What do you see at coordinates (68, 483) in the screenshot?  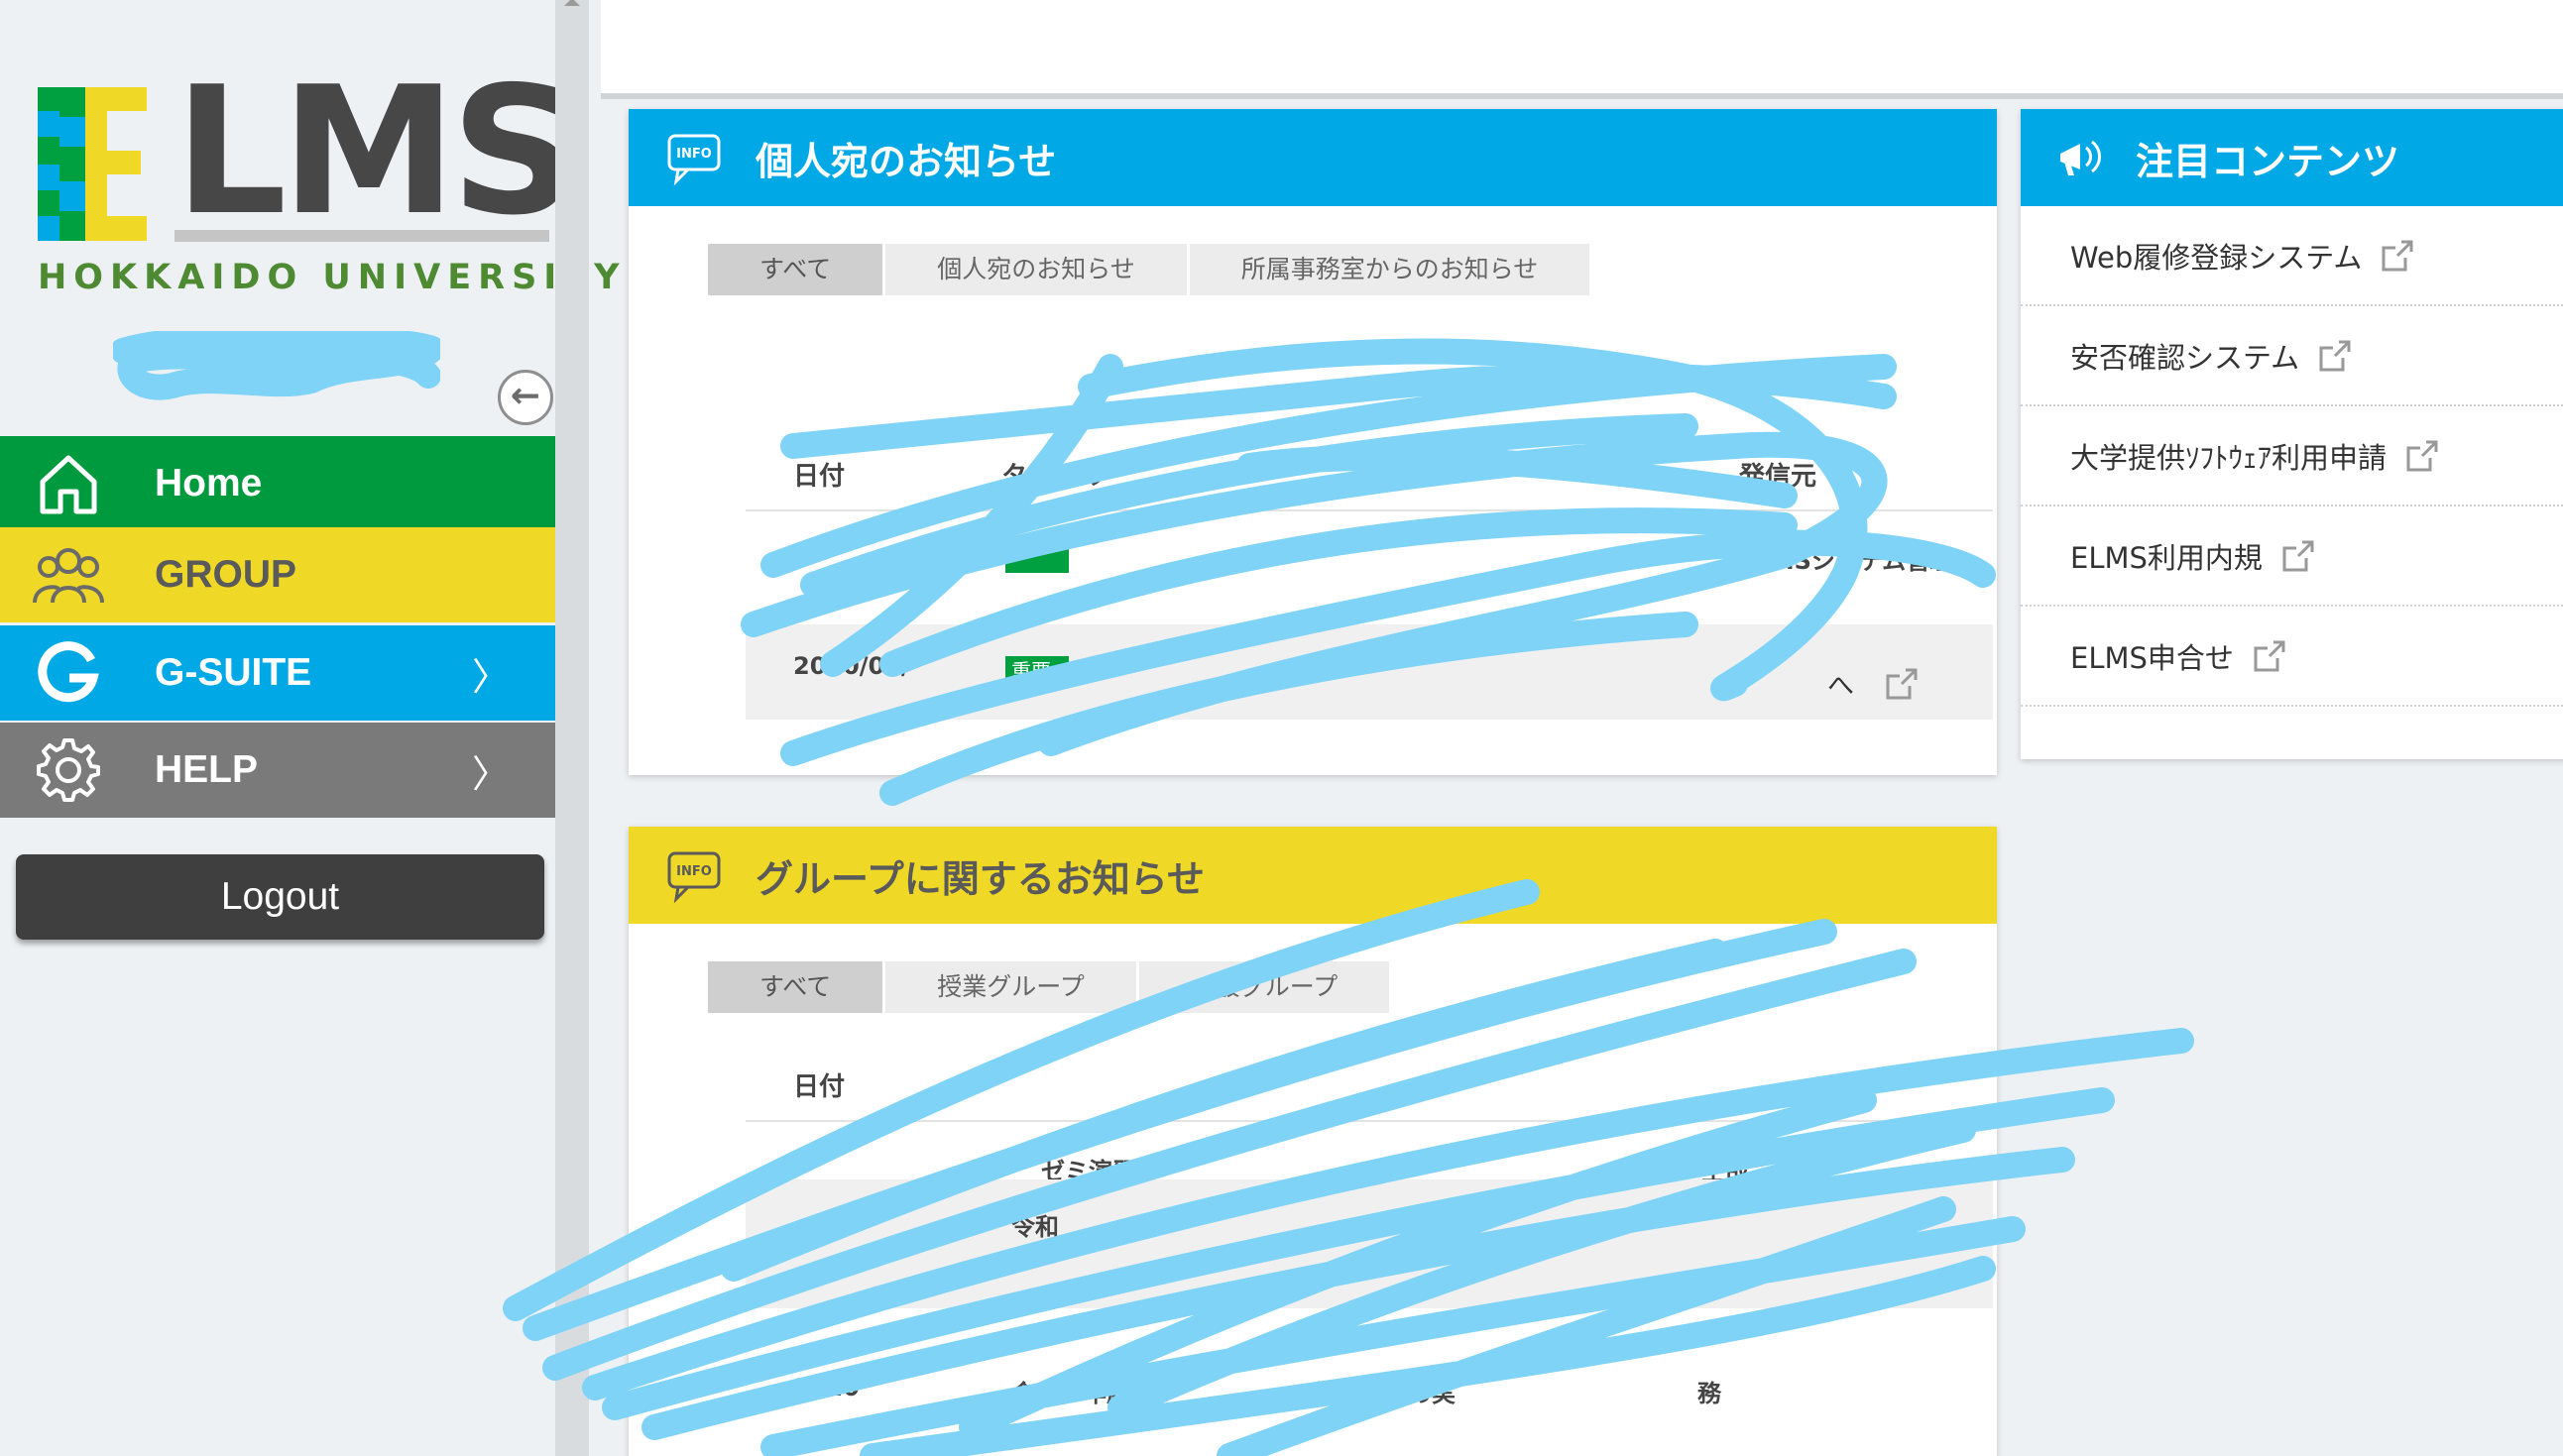 I see `home-icon` at bounding box center [68, 483].